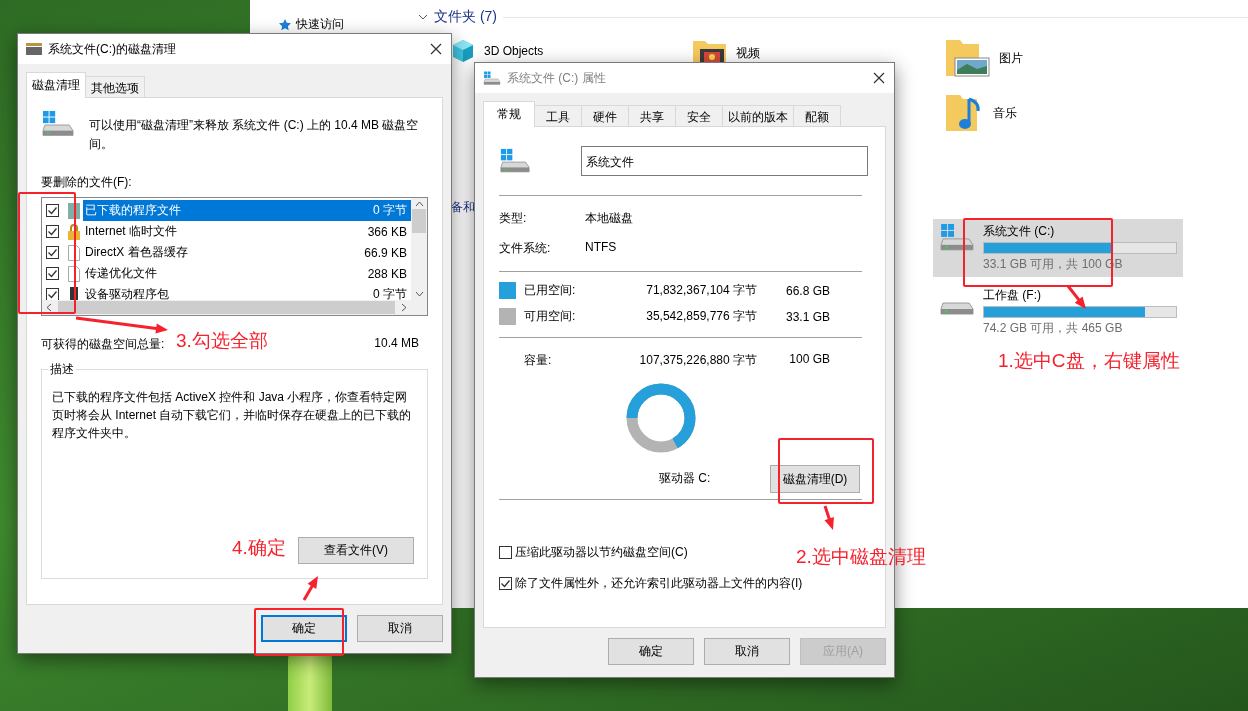  I want to click on info-value: NTFS, so click(601, 248).